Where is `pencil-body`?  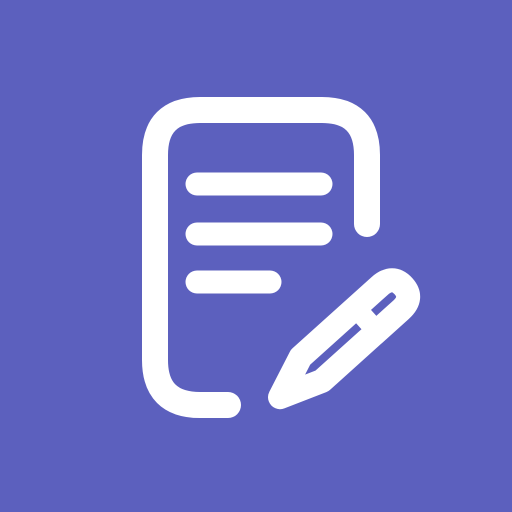 pencil-body is located at coordinates (344, 339).